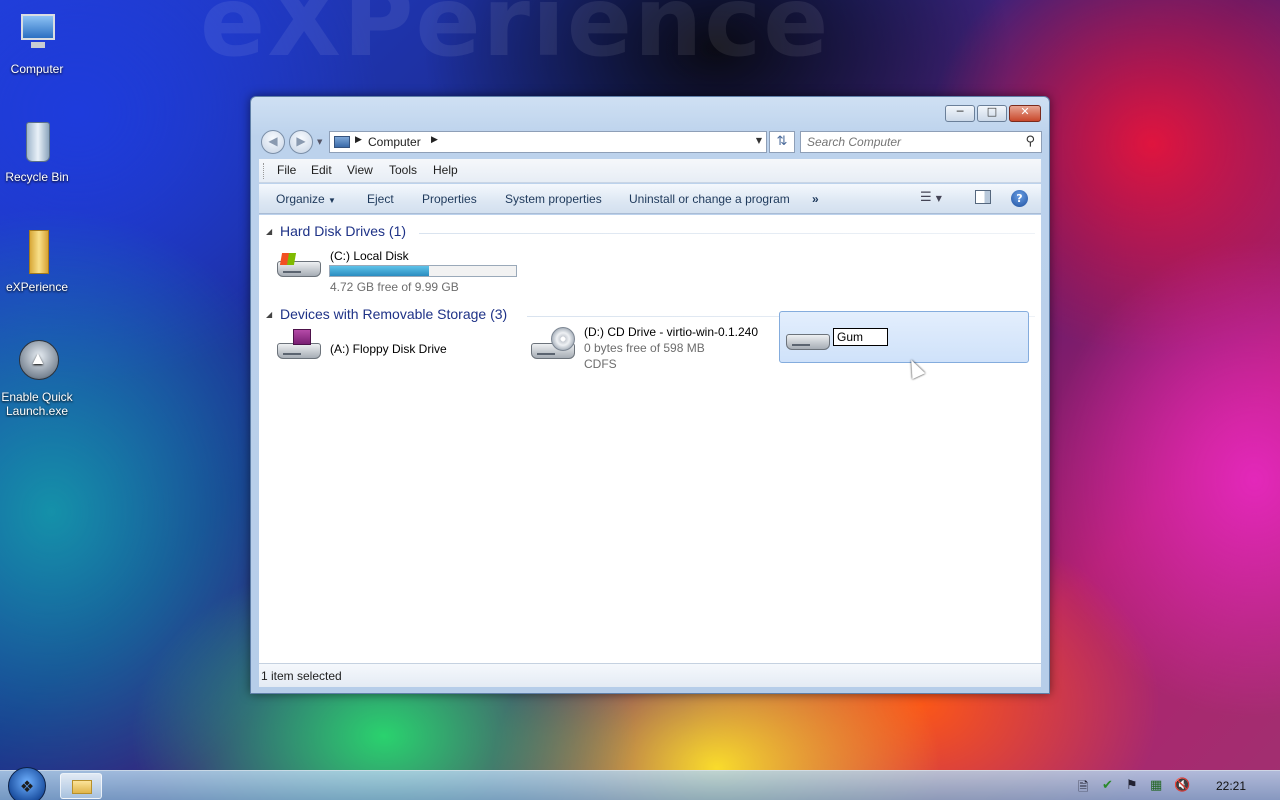  I want to click on help-icon: ?, so click(1019, 198).